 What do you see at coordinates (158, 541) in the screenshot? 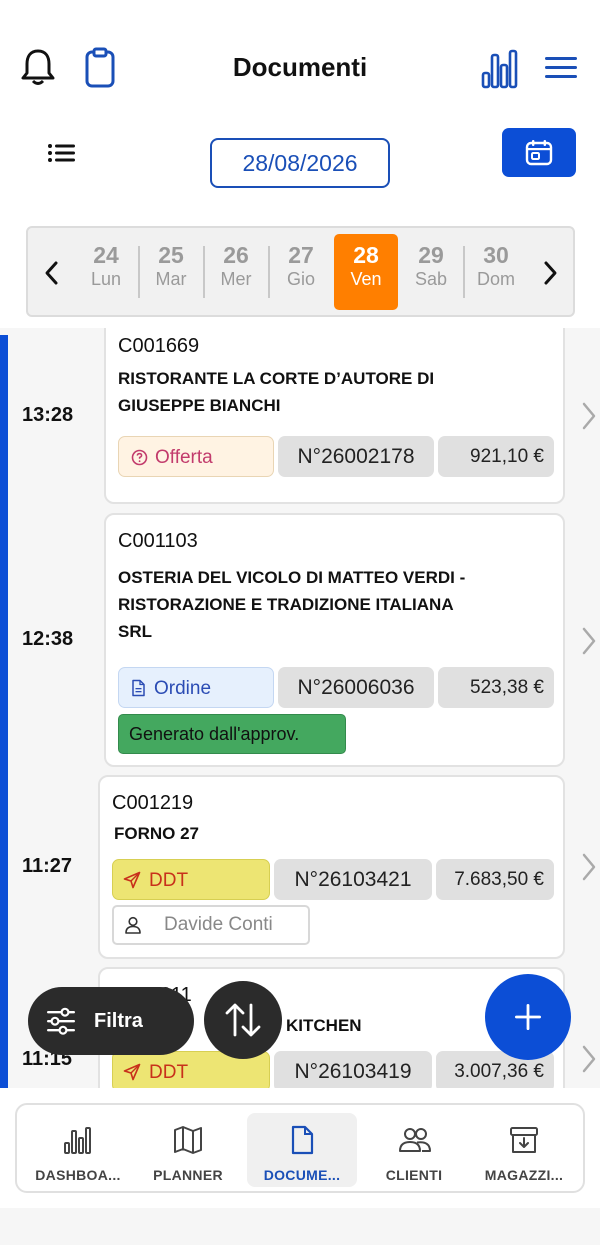
I see `client-code: C001103` at bounding box center [158, 541].